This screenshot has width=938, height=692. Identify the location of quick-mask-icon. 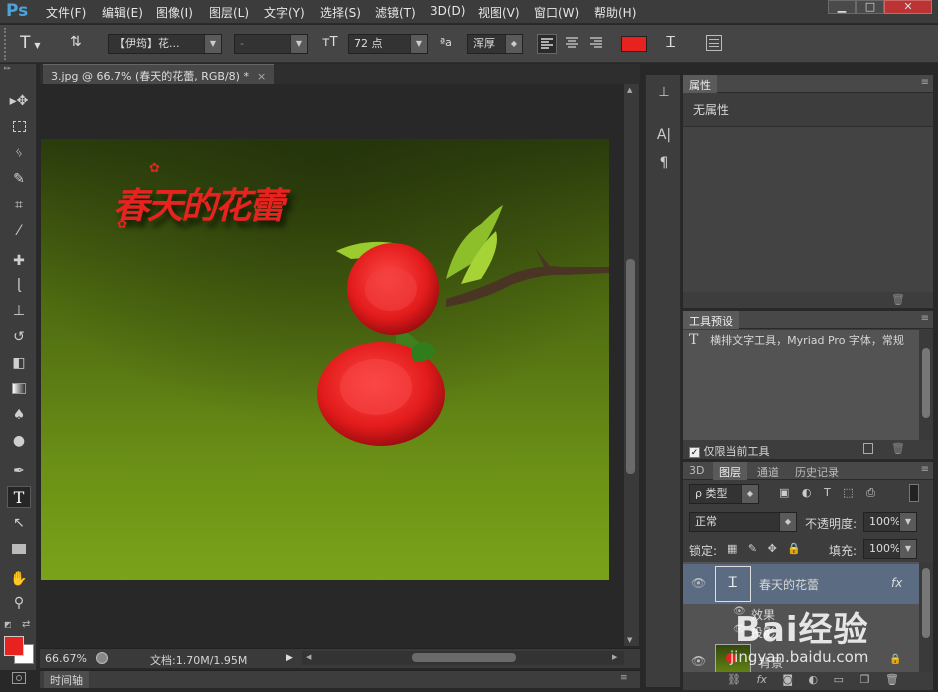
(19, 678).